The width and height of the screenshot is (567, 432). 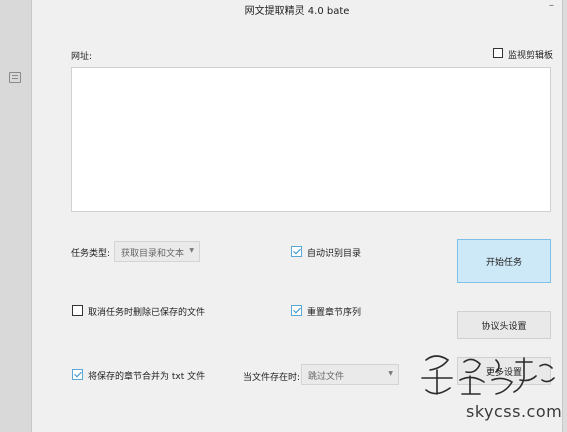 What do you see at coordinates (82, 57) in the screenshot?
I see `url-label: 网址:` at bounding box center [82, 57].